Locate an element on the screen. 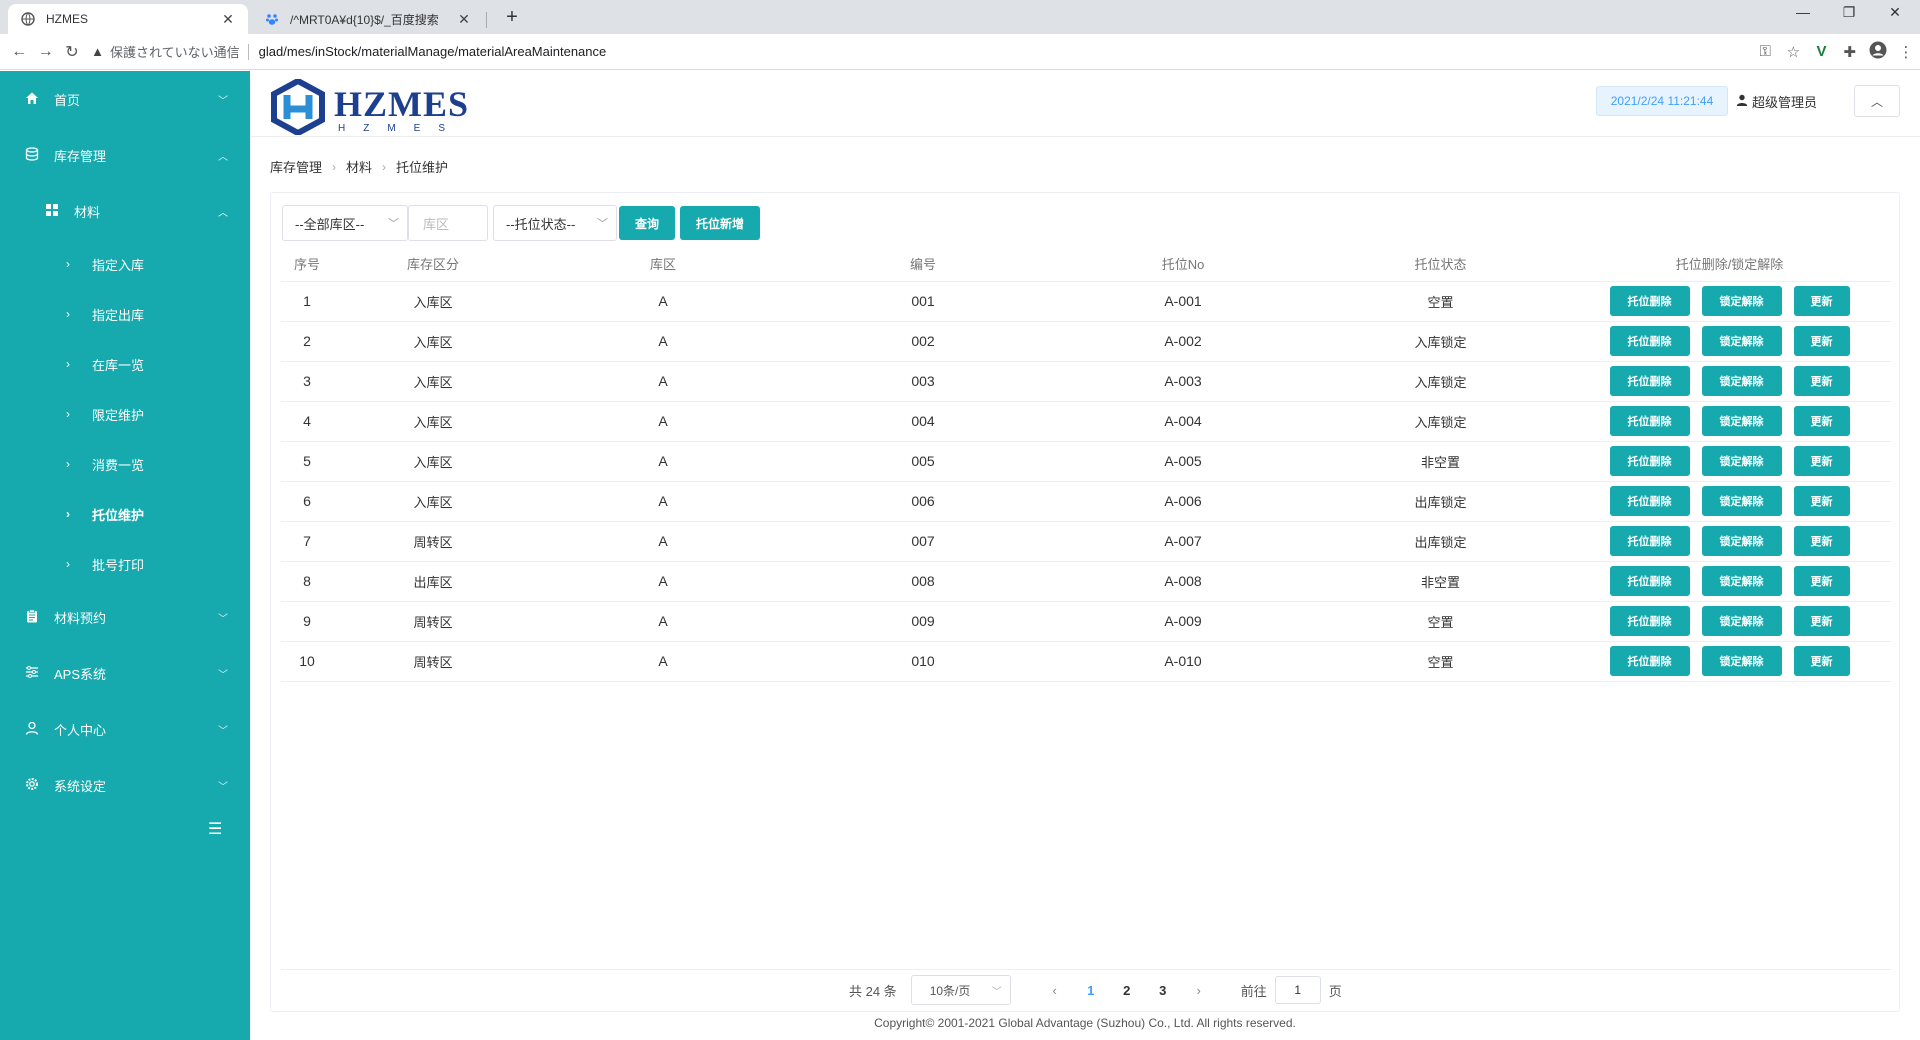 This screenshot has width=1920, height=1040. table-row: 3 入库区 A 003 A-003 入库锁定 托位删除 锁定解除 更新 is located at coordinates (1086, 381).